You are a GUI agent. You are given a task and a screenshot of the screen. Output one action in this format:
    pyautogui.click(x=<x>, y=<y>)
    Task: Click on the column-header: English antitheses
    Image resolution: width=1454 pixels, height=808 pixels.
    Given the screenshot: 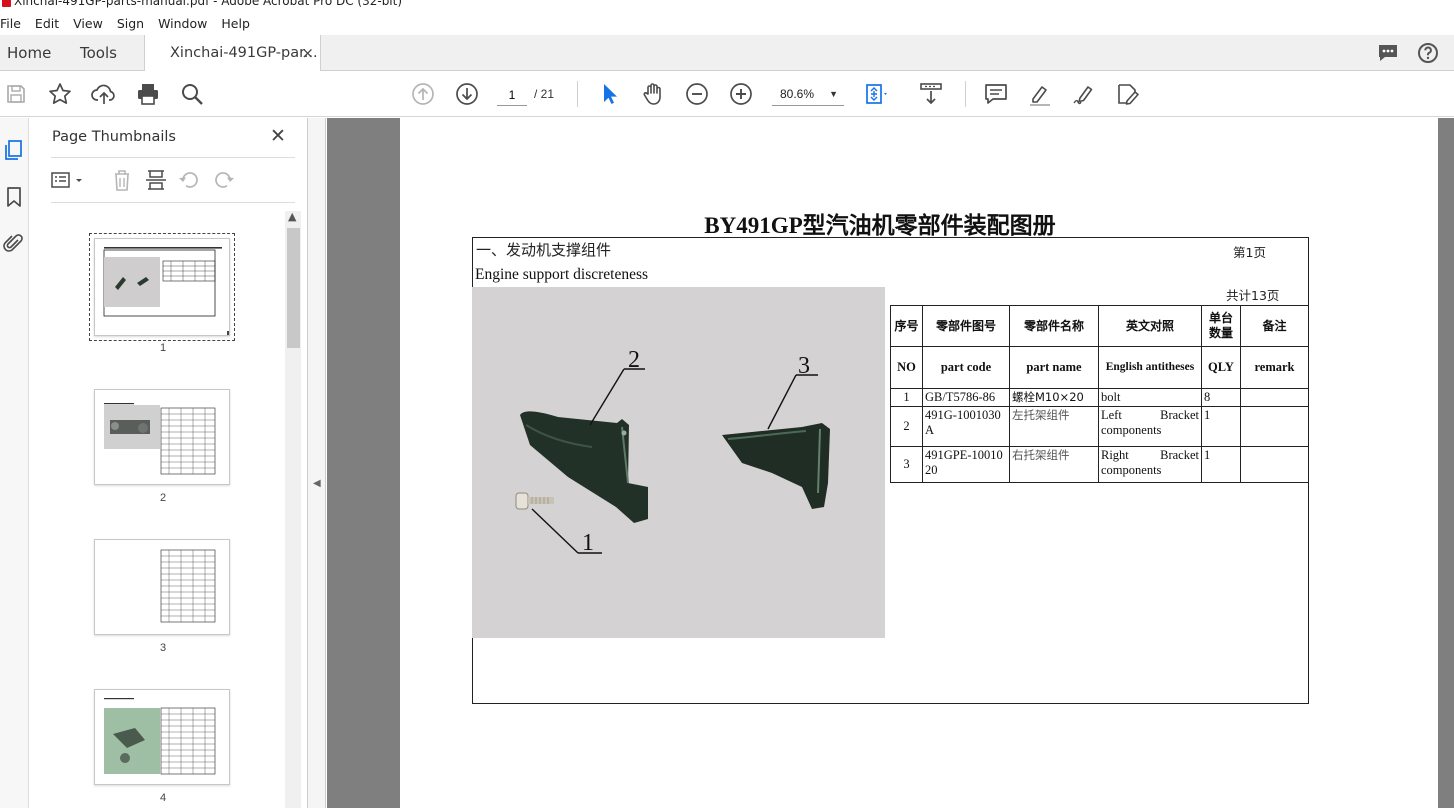 What is the action you would take?
    pyautogui.click(x=1150, y=367)
    